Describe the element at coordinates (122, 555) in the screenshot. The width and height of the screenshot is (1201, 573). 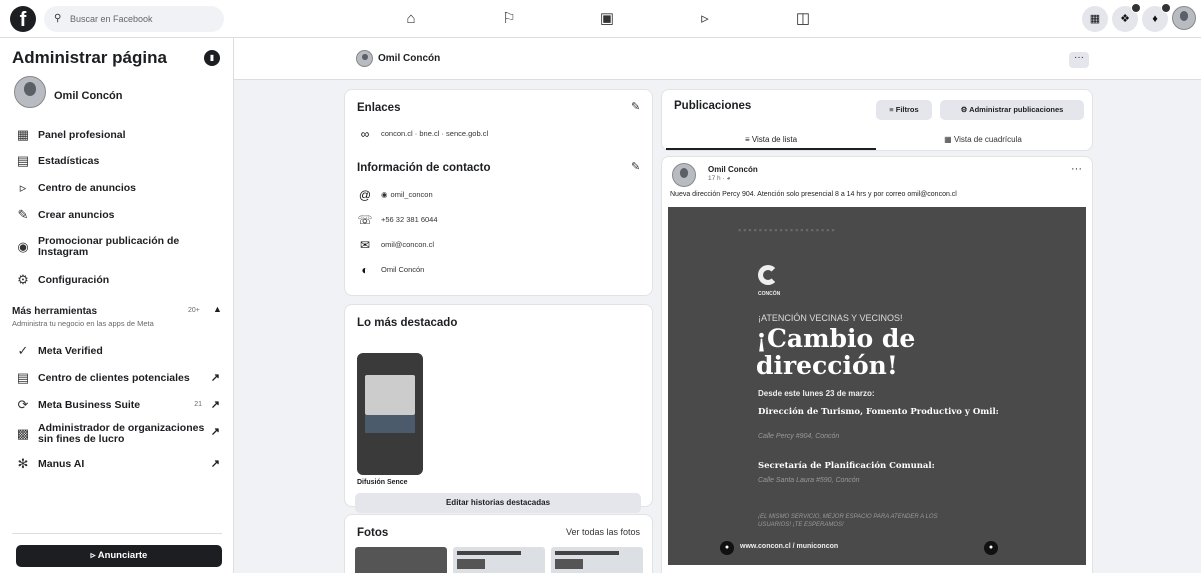
I see `promote-button-label: Anunciarte` at that location.